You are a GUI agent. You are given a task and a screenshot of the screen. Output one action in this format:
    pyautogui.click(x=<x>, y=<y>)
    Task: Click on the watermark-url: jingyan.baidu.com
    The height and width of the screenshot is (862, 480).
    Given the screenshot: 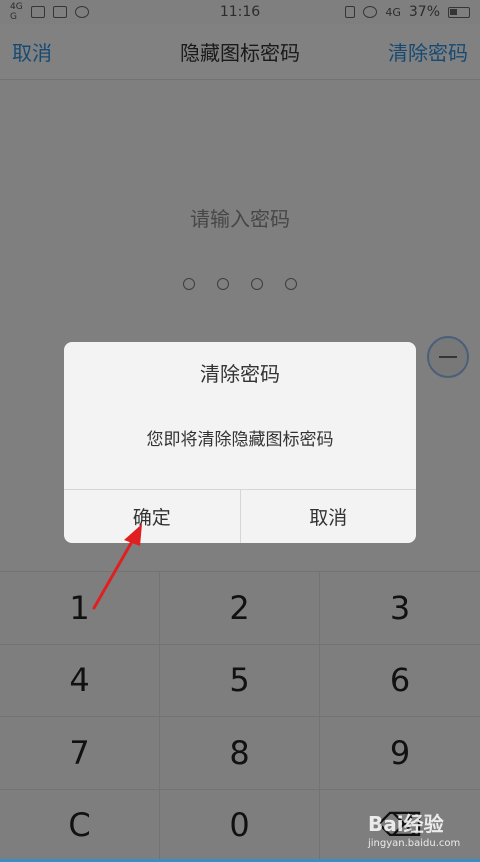 What is the action you would take?
    pyautogui.click(x=414, y=843)
    